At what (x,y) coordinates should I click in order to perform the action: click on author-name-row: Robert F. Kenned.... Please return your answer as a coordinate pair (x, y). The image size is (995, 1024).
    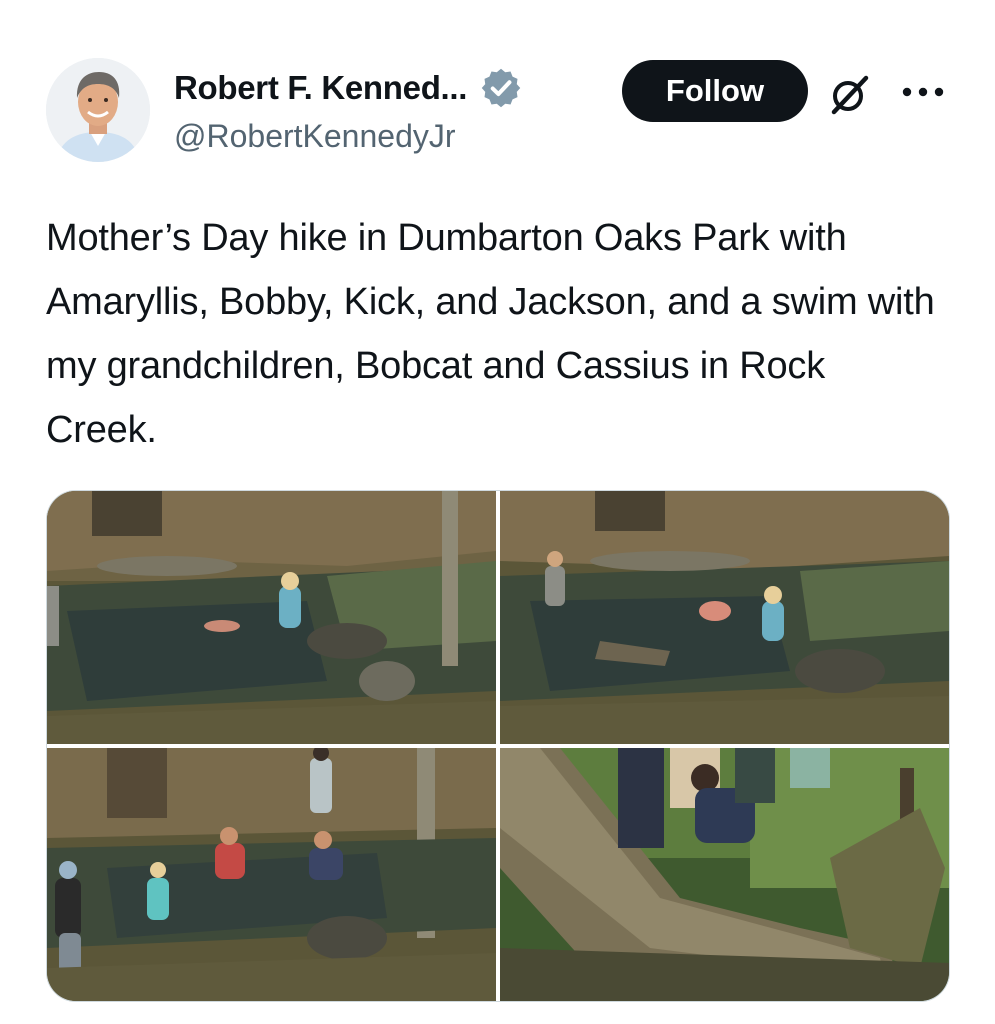
    Looking at the image, I should click on (348, 88).